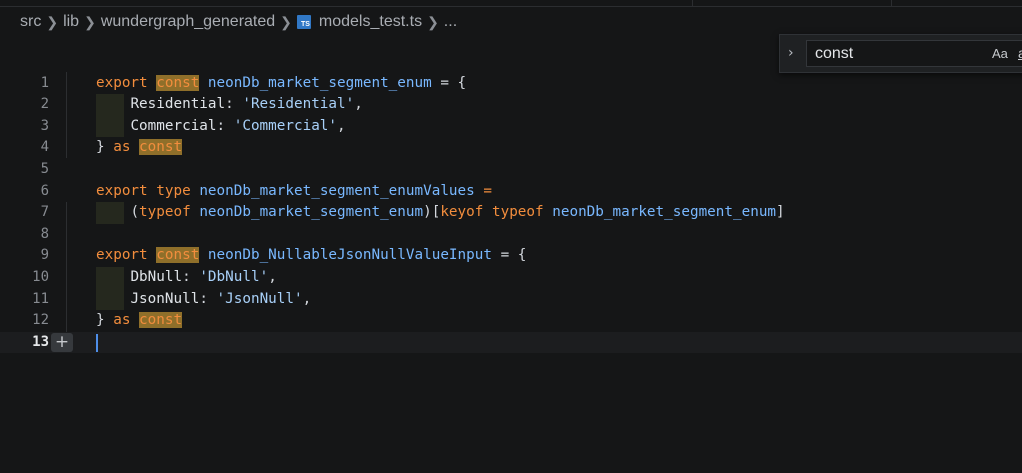  I want to click on line-number: 10, so click(40, 277).